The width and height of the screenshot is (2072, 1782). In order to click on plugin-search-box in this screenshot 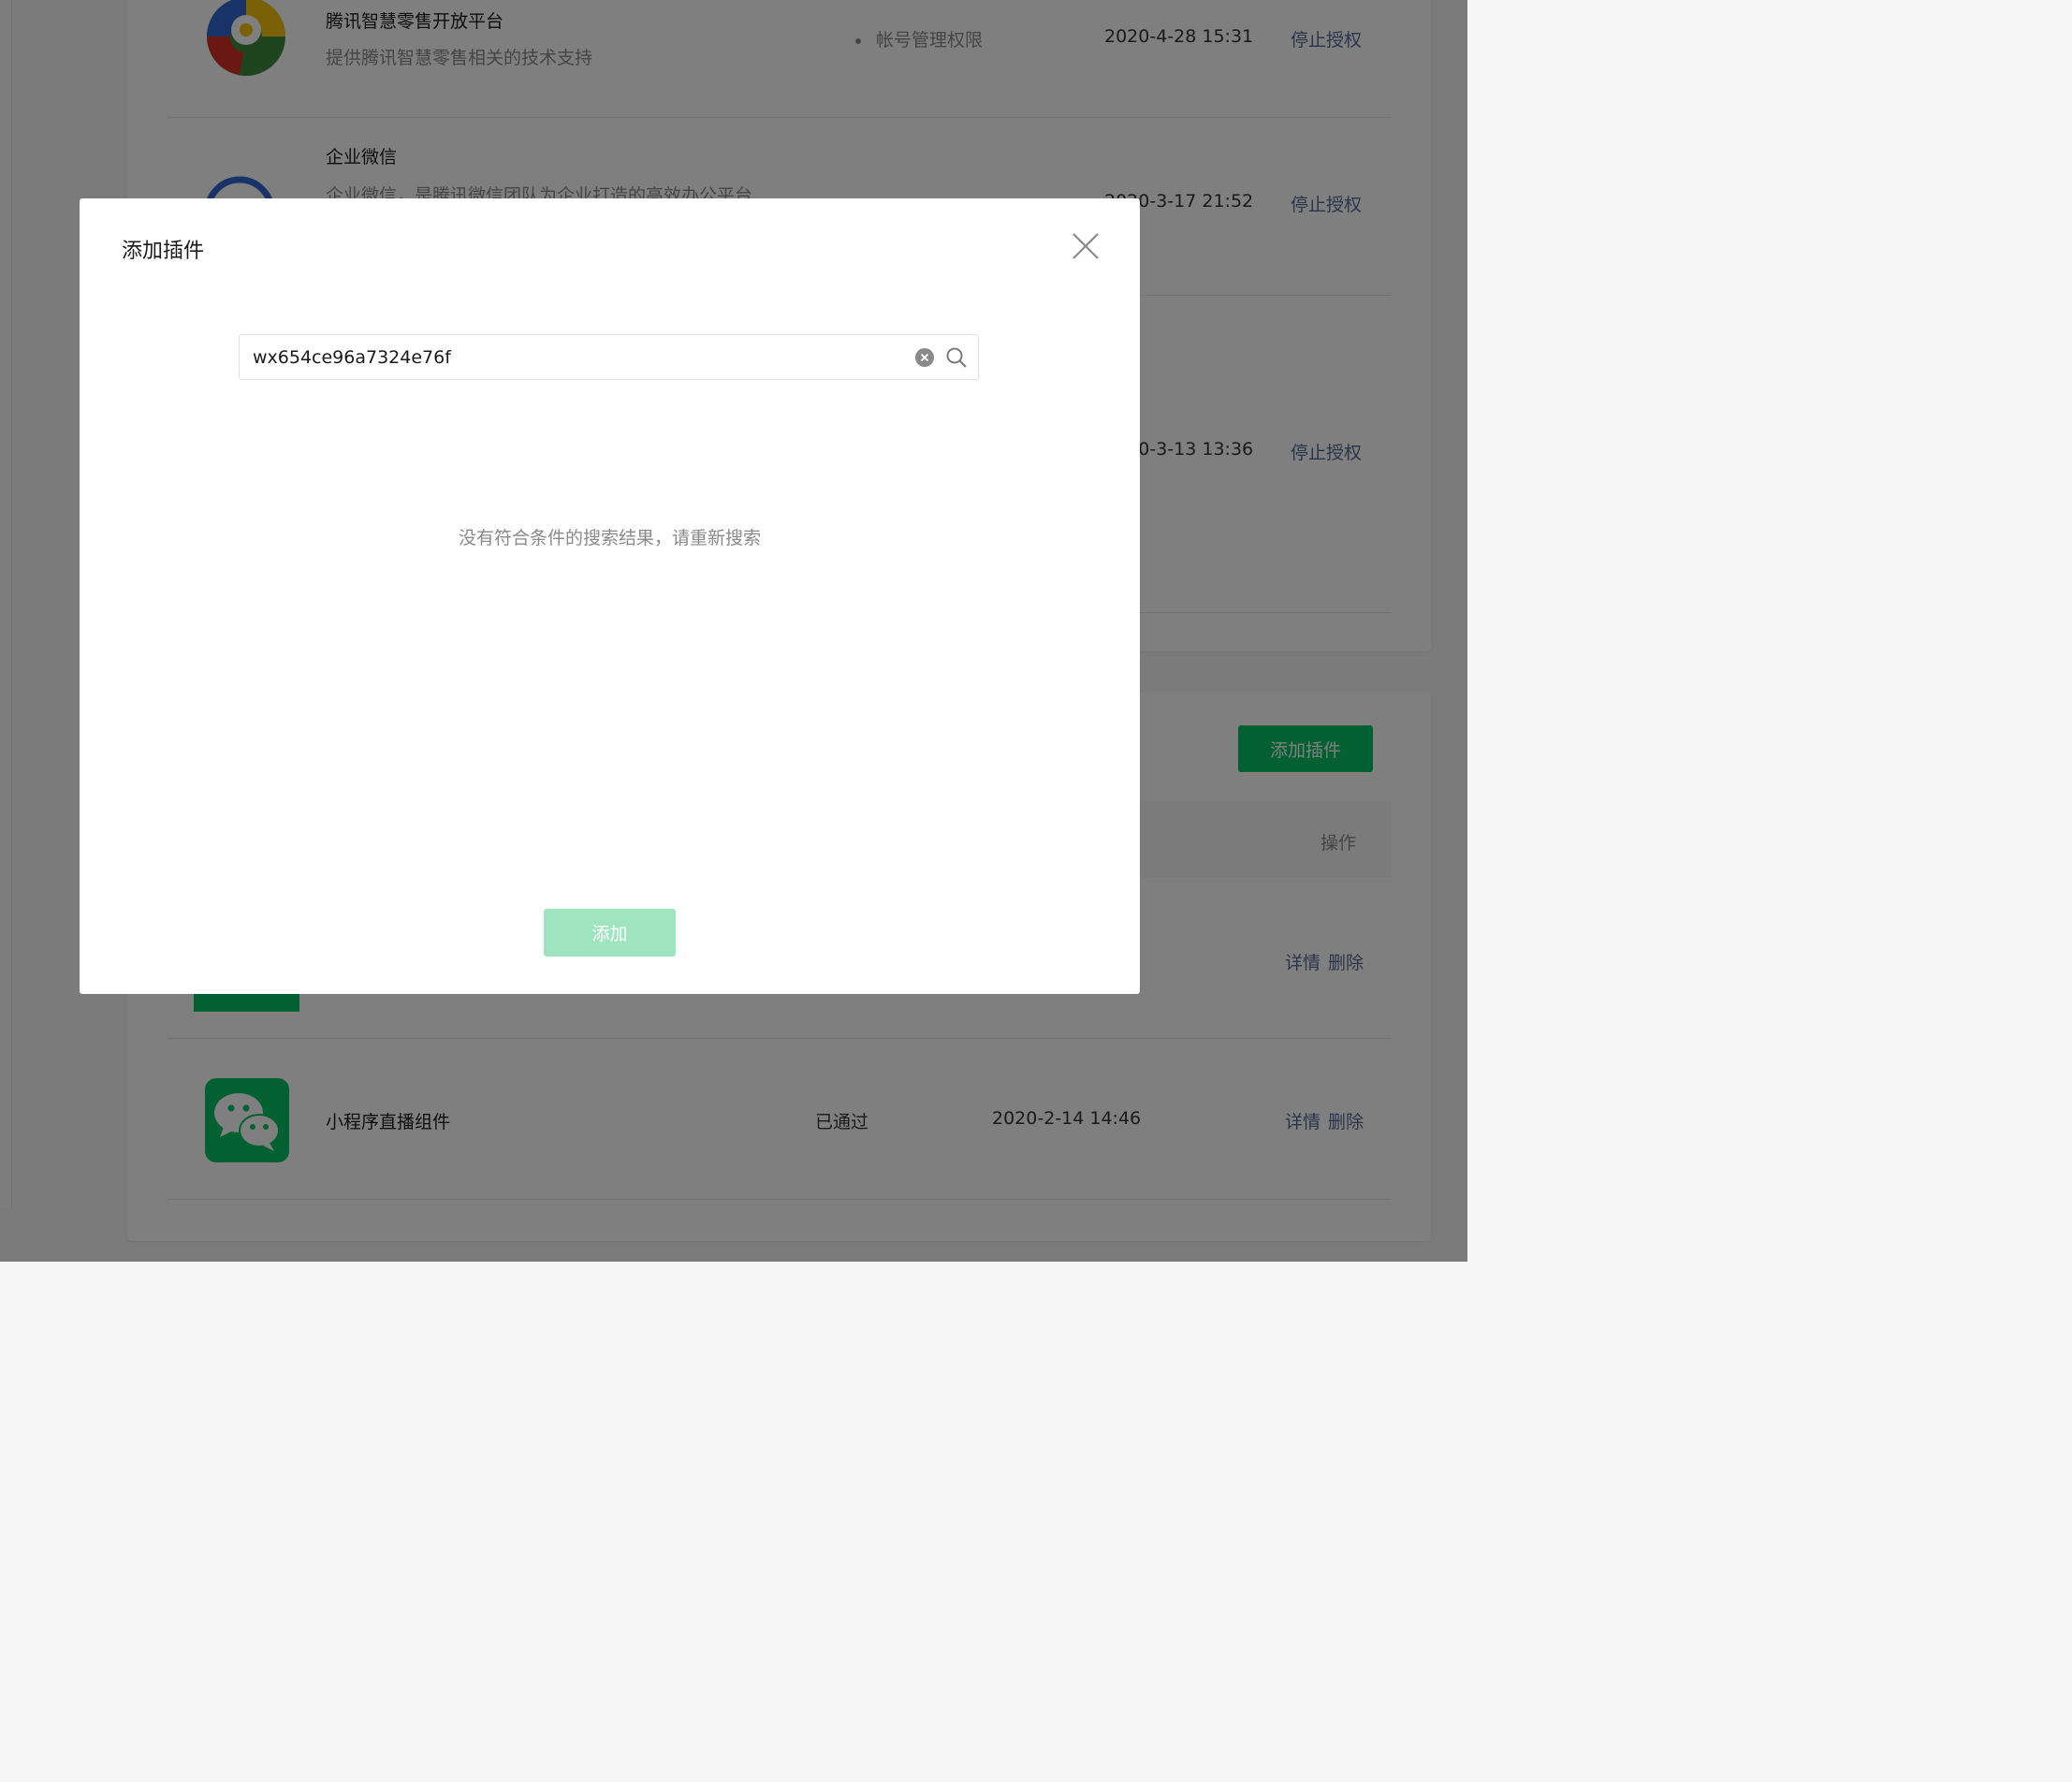, I will do `click(609, 357)`.